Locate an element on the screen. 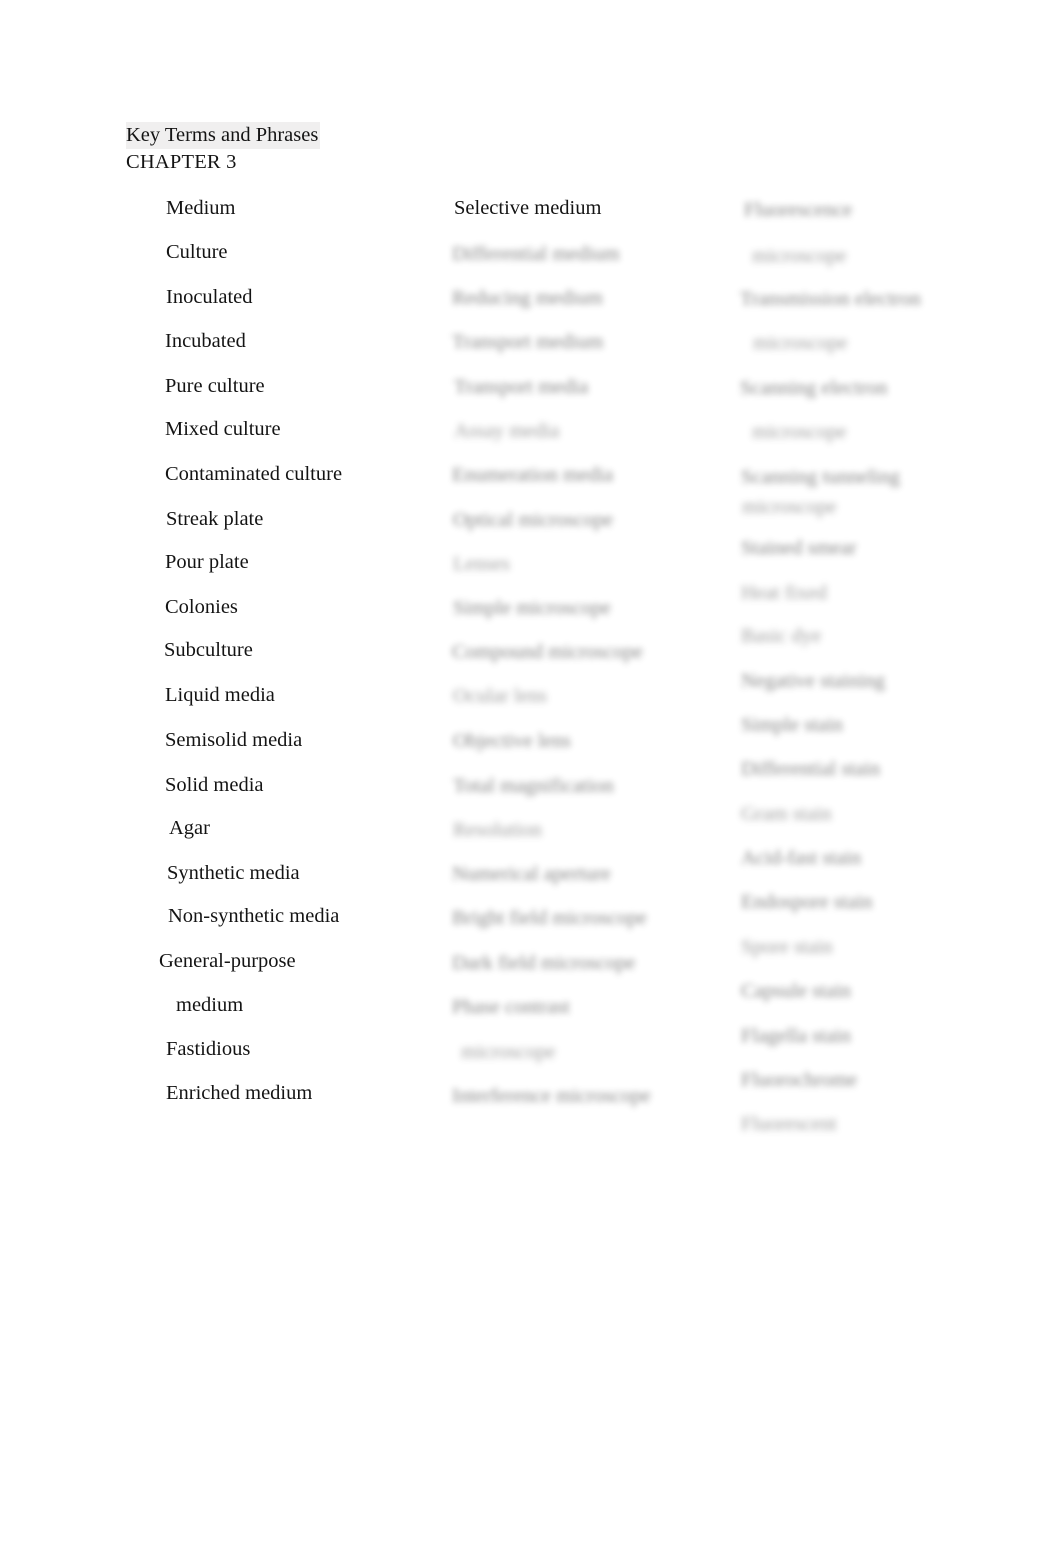 The width and height of the screenshot is (1062, 1561). term-item: Culture is located at coordinates (197, 252).